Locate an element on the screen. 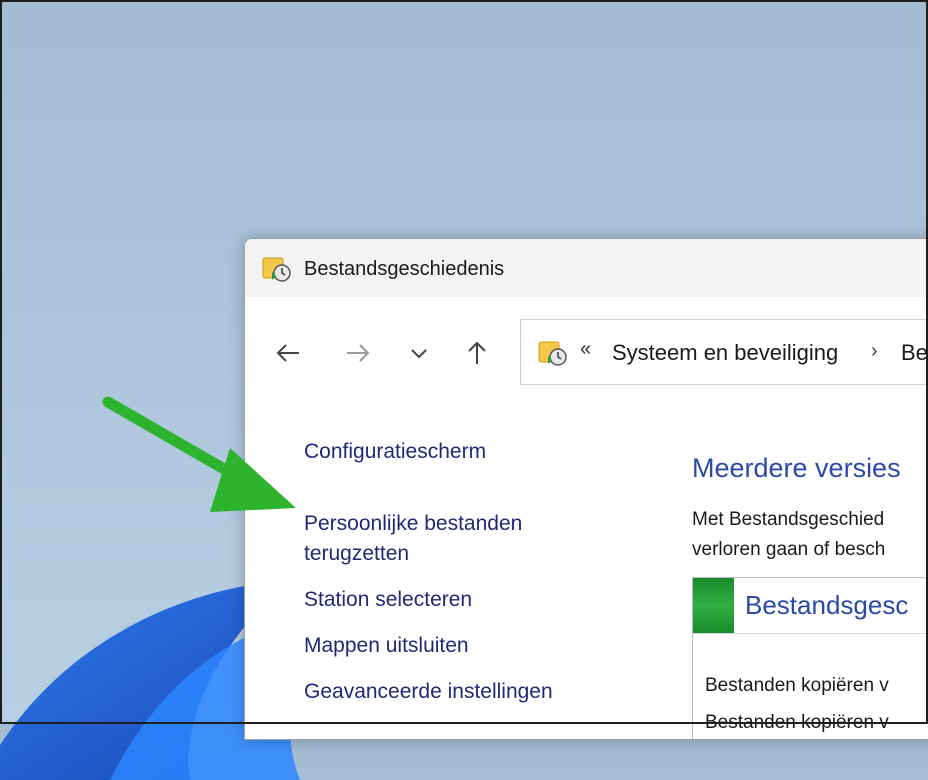 The height and width of the screenshot is (780, 928). breadcrumb-overflow: « is located at coordinates (585, 349).